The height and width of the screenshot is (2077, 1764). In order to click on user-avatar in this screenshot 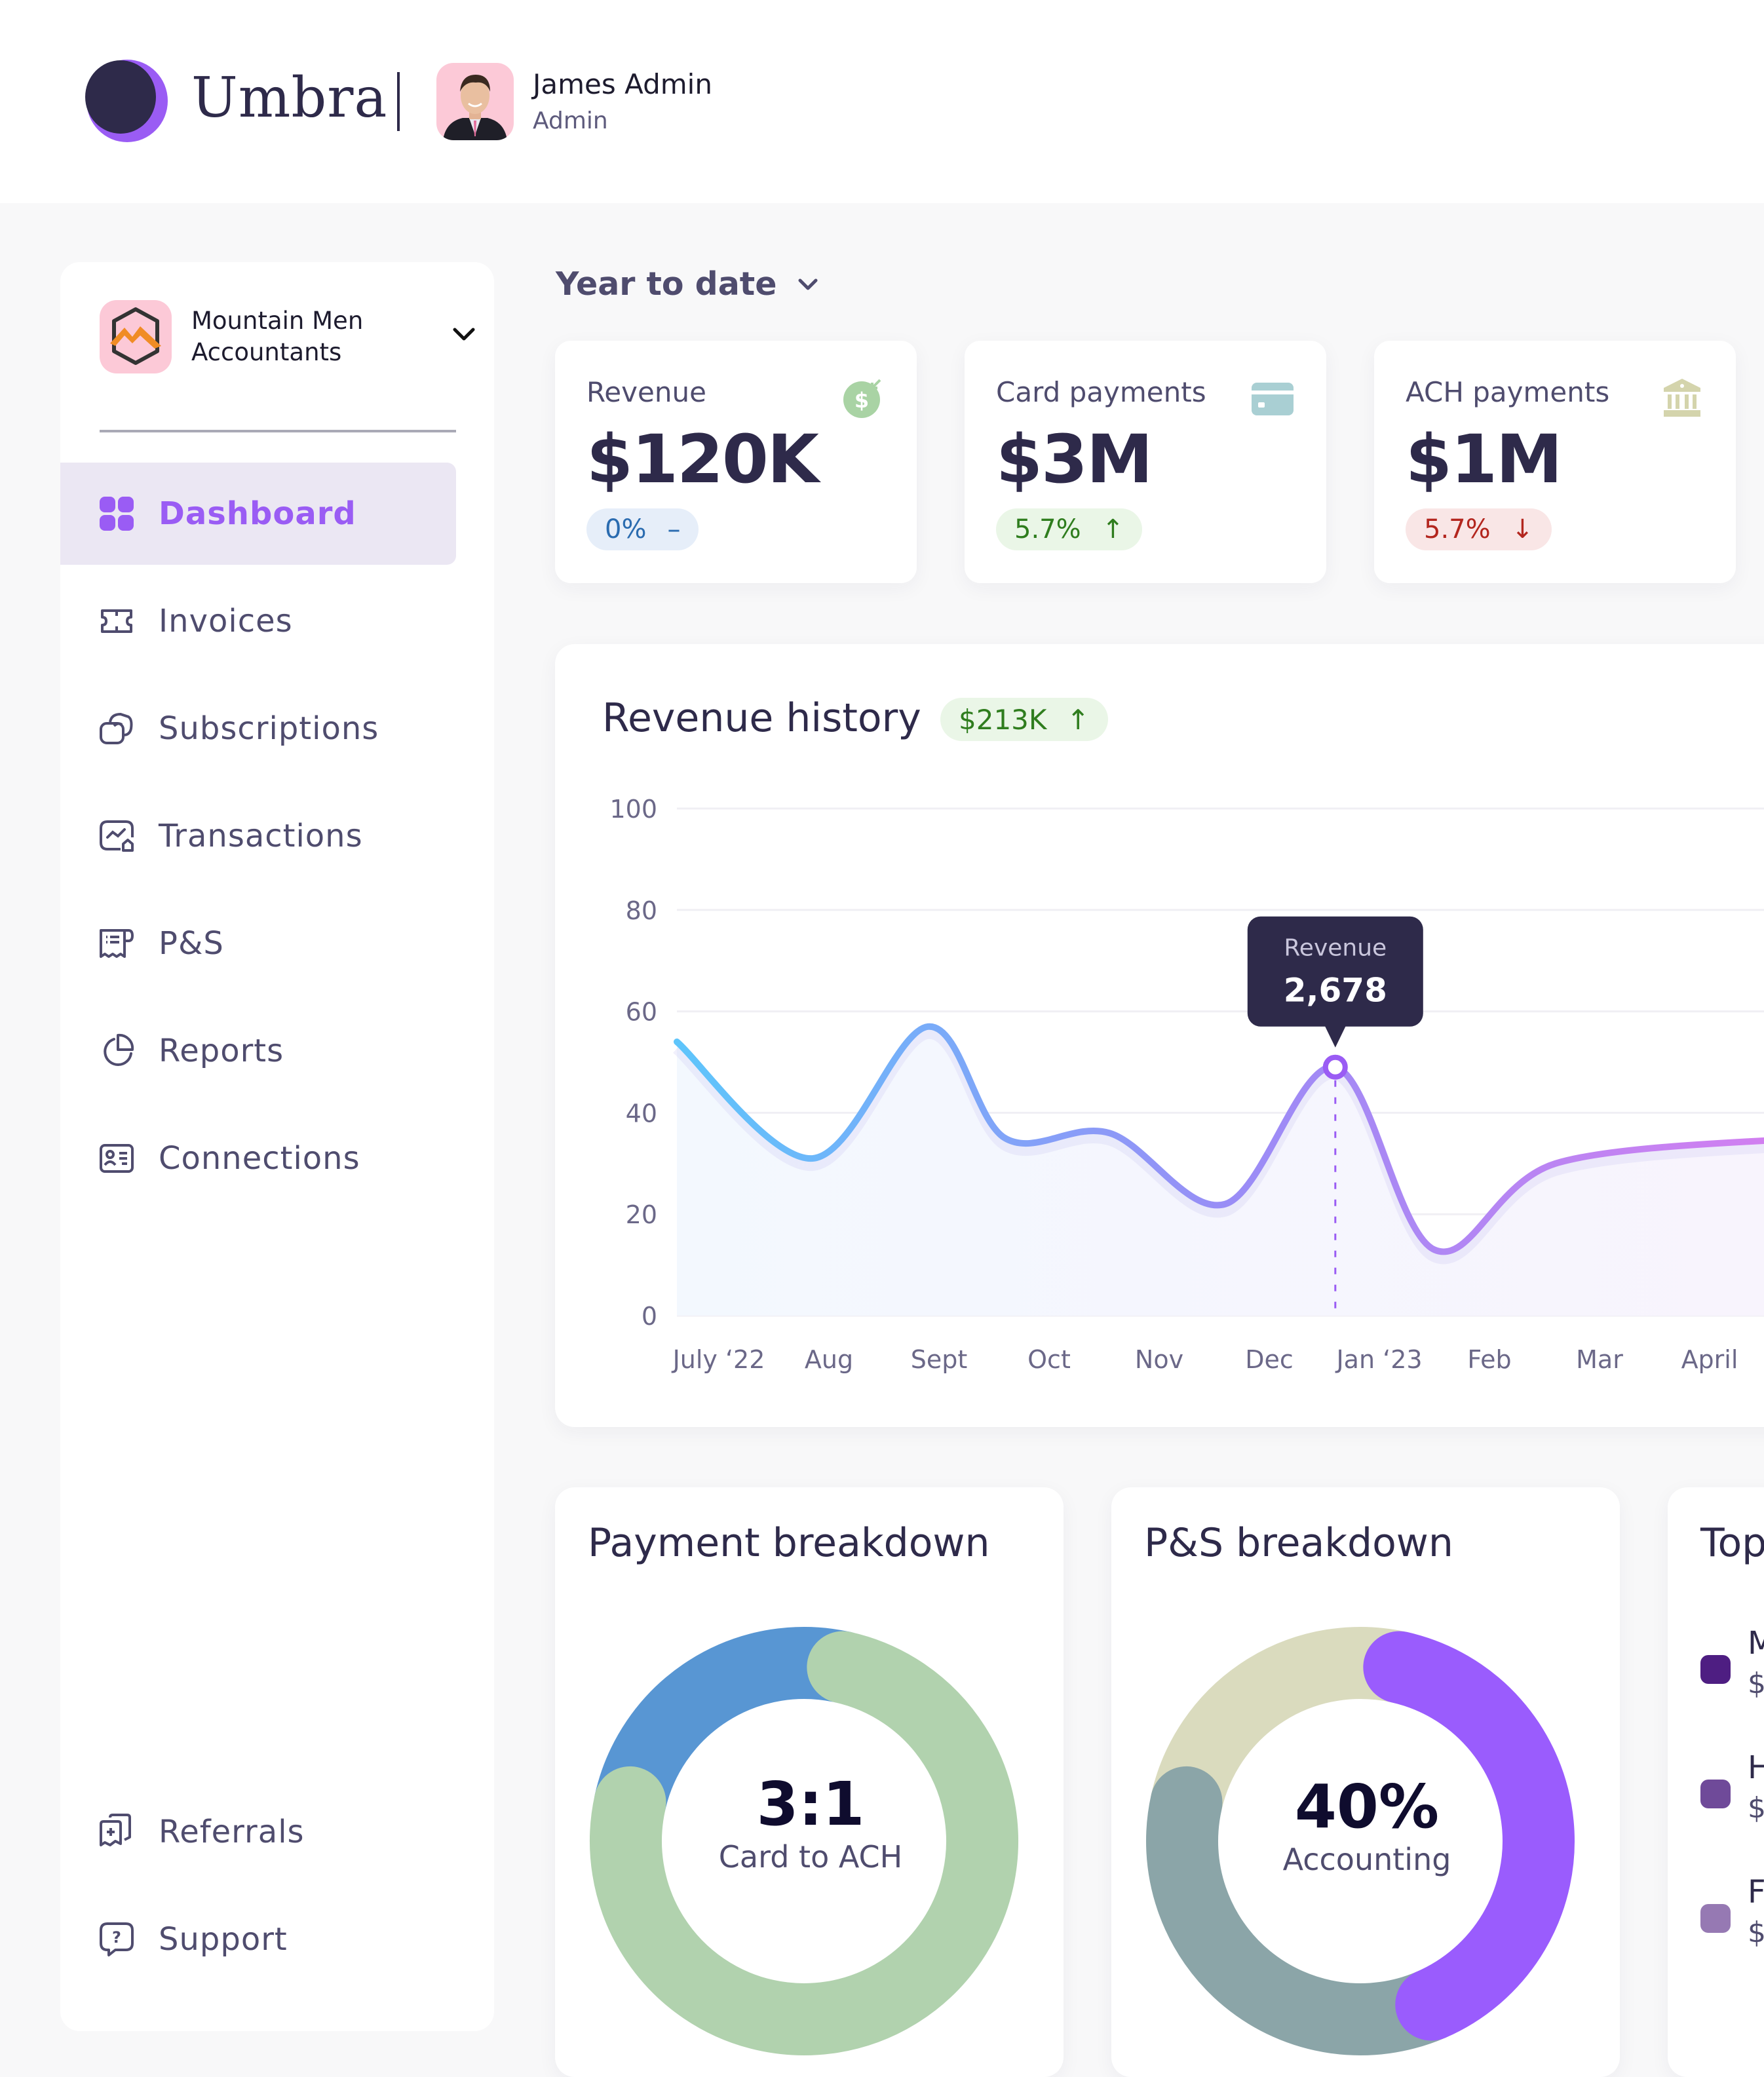, I will do `click(475, 101)`.